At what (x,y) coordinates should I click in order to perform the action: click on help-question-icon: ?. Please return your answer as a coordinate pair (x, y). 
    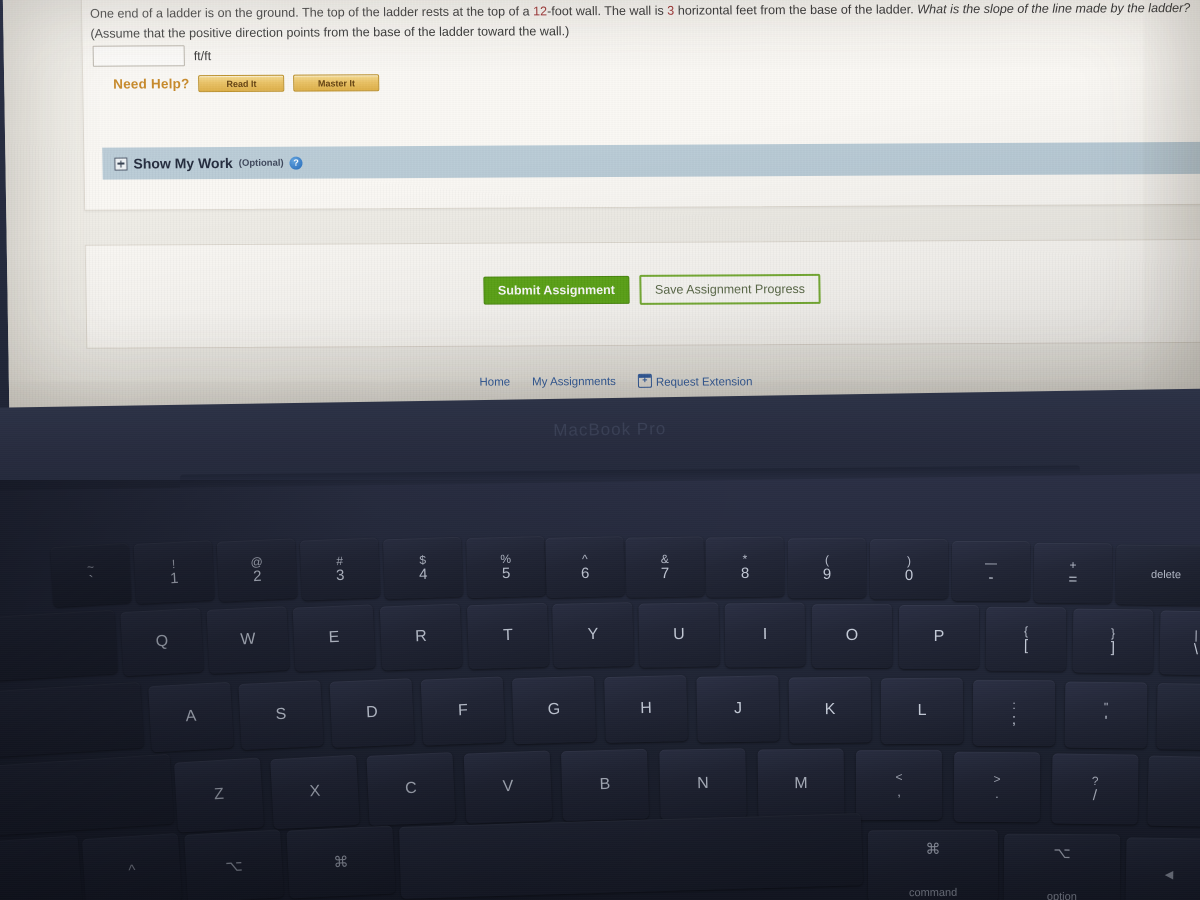
    Looking at the image, I should click on (296, 163).